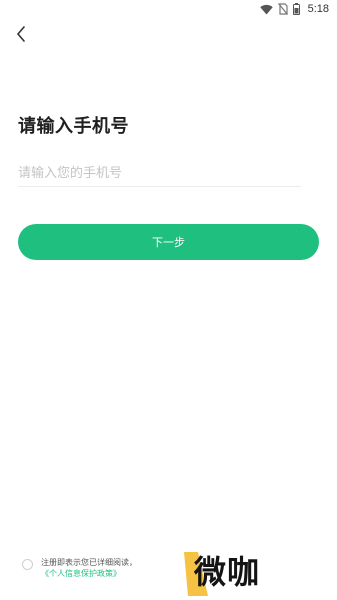 The height and width of the screenshot is (600, 337). I want to click on watermark-logo: 微咖, so click(237, 574).